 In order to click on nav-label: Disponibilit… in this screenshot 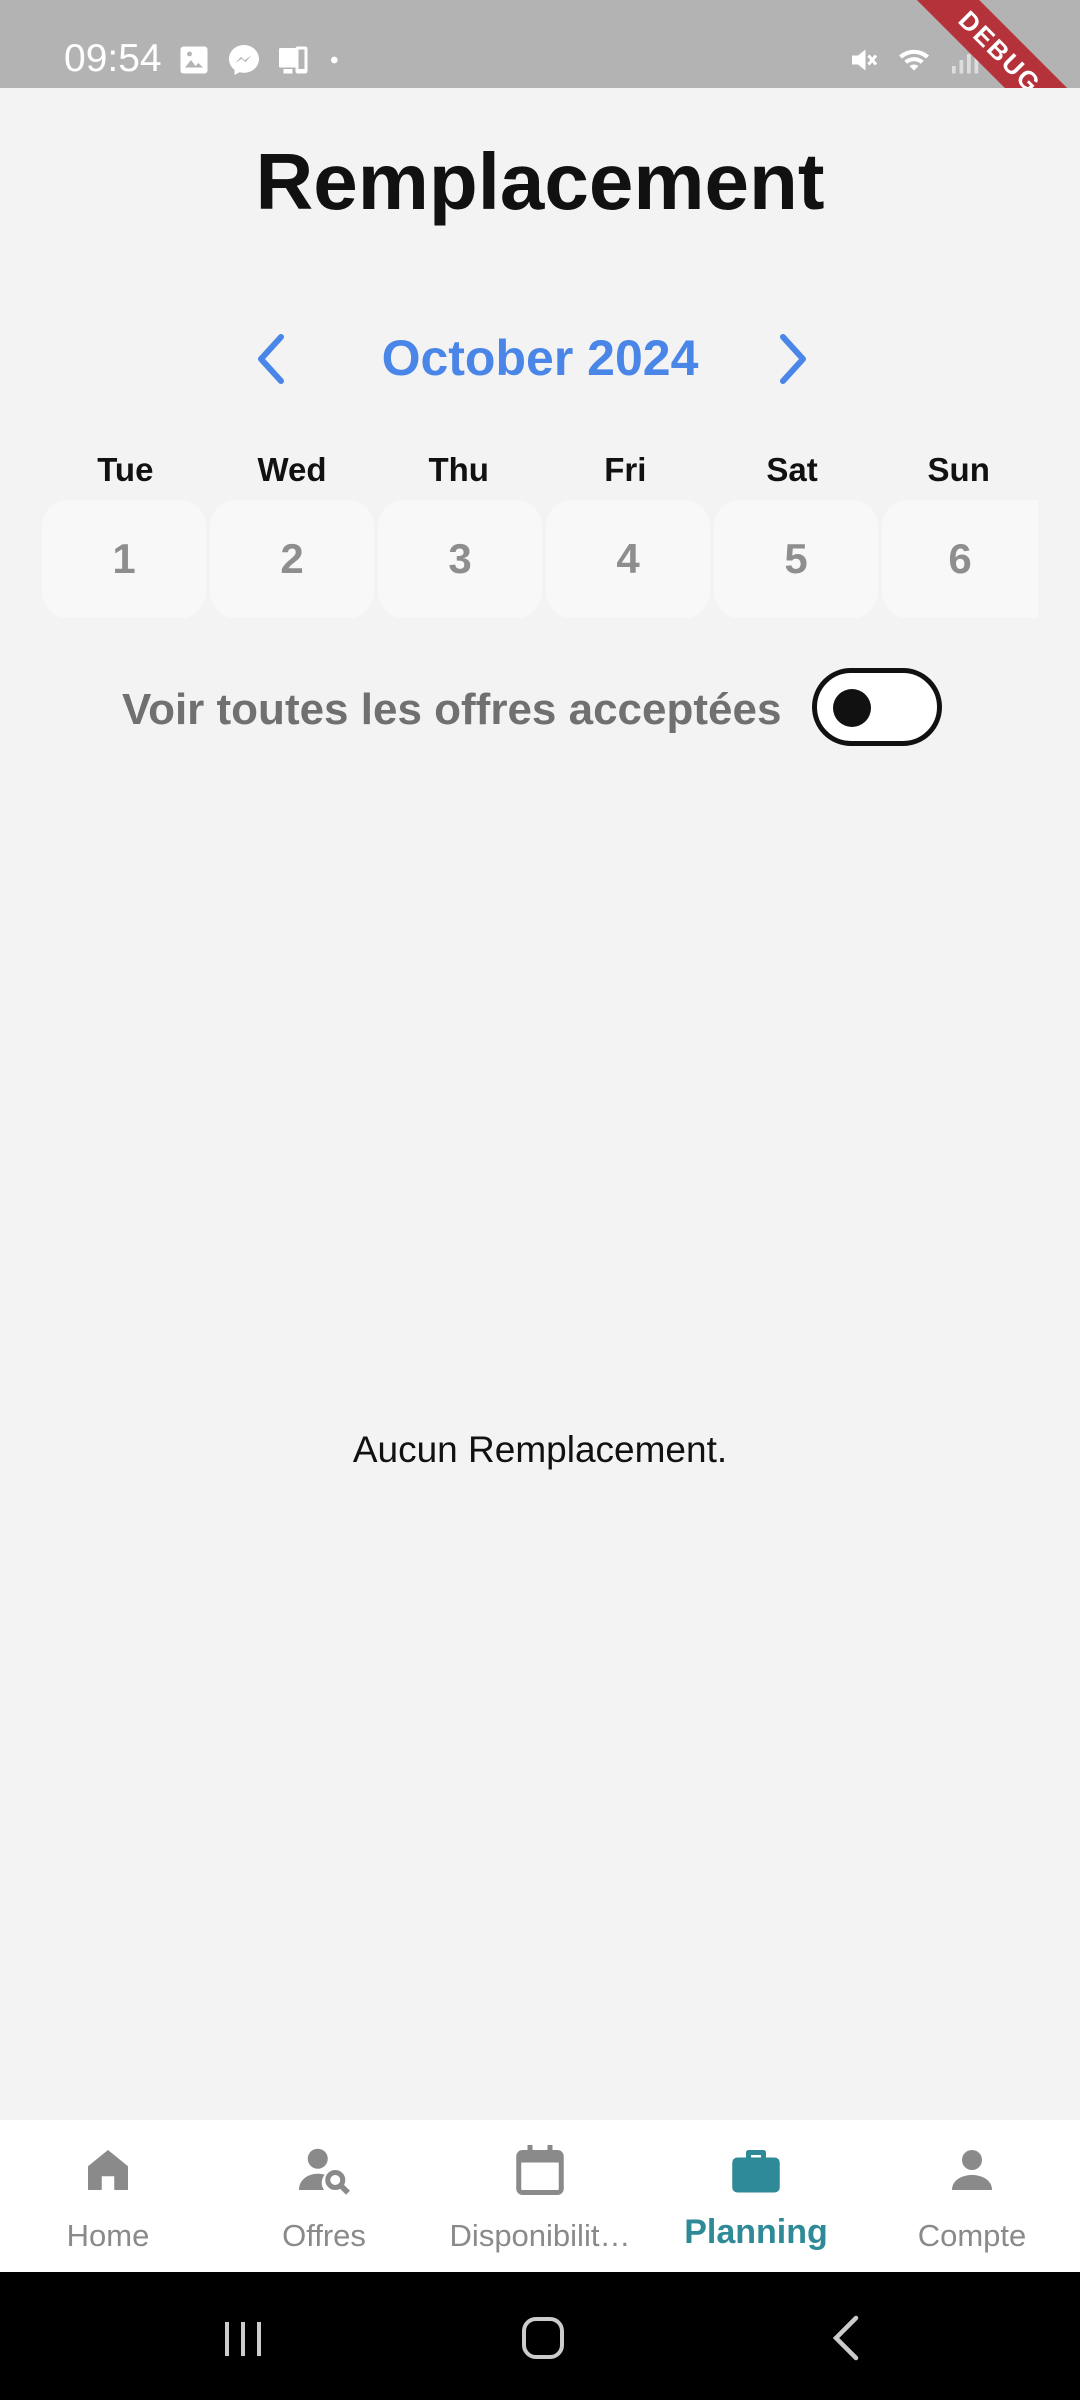, I will do `click(540, 2235)`.